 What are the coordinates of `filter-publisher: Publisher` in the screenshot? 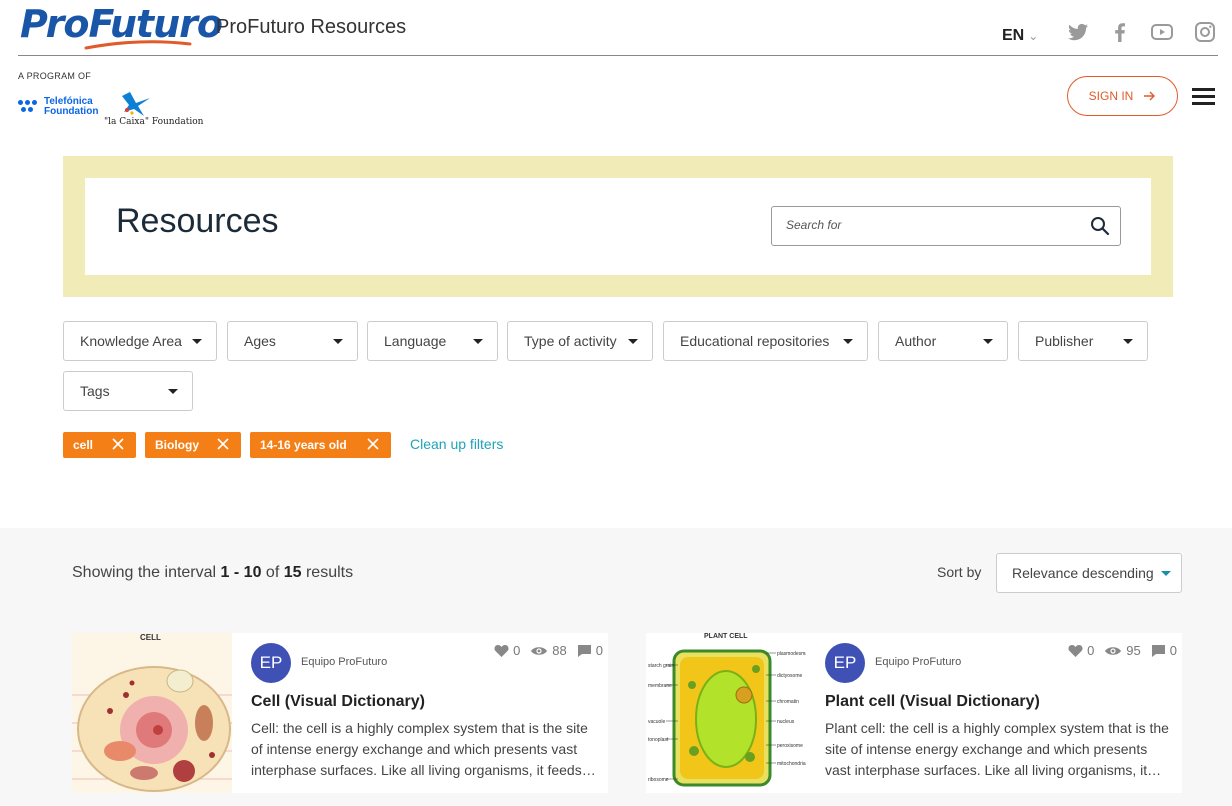 It's located at (1083, 341).